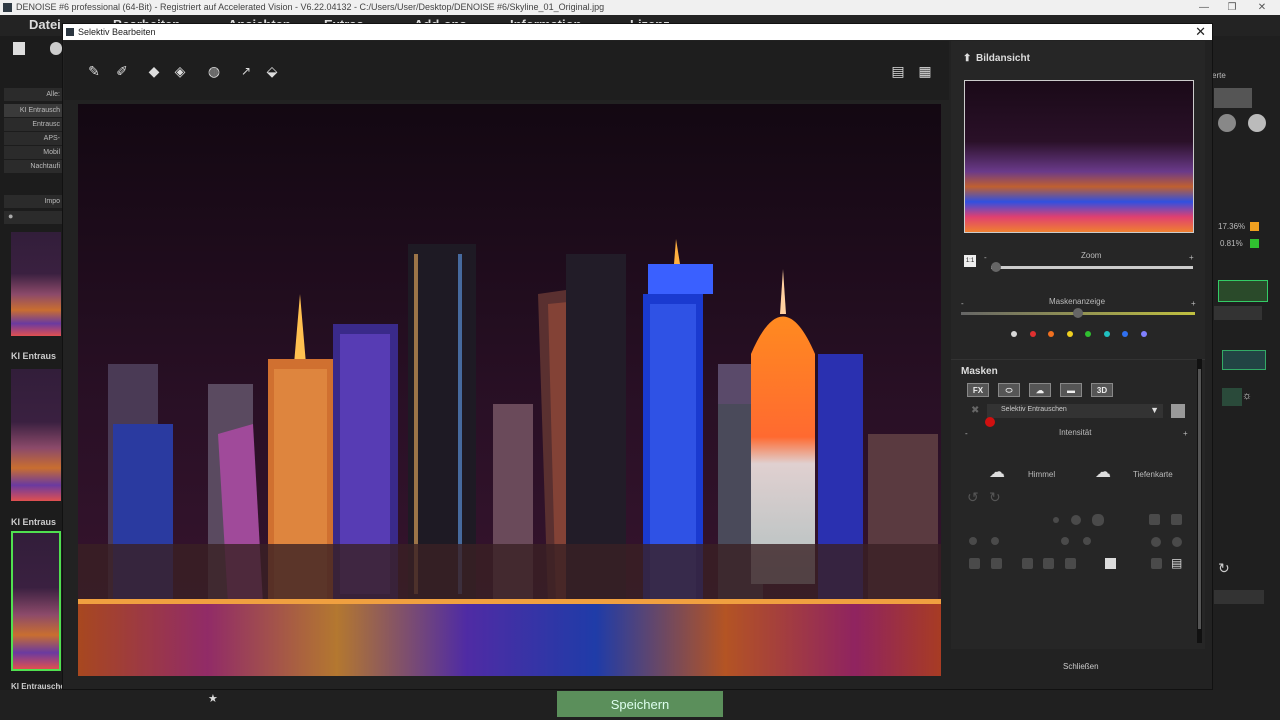 Image resolution: width=1280 pixels, height=720 pixels. Describe the element at coordinates (1191, 257) in the screenshot. I see `zoom-plus: +` at that location.